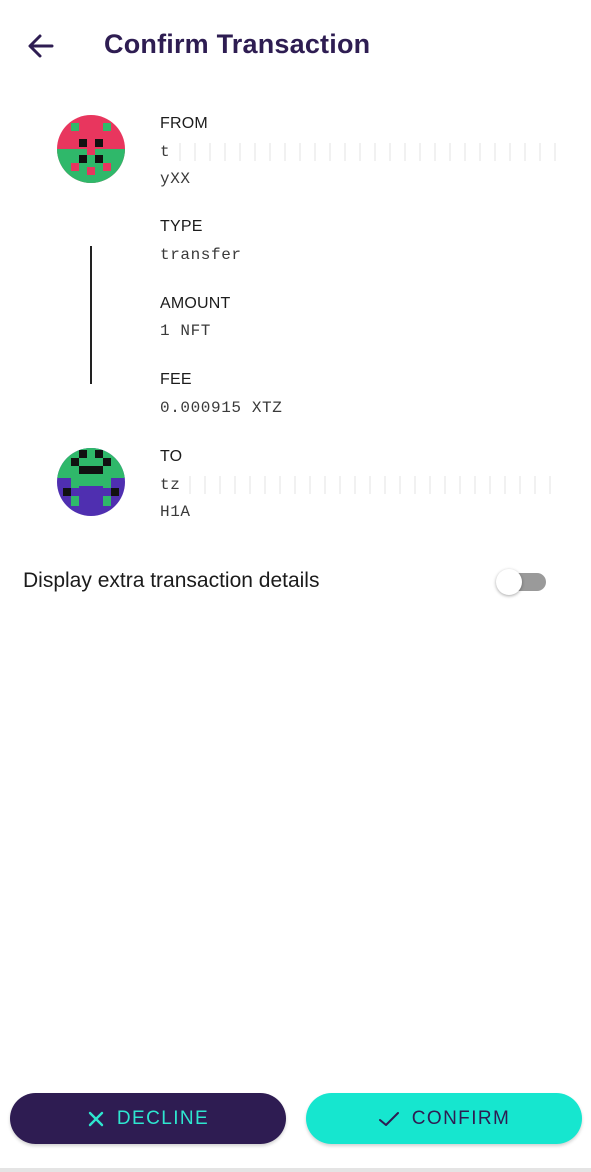 The height and width of the screenshot is (1172, 591). I want to click on fee-label: FEE, so click(176, 379).